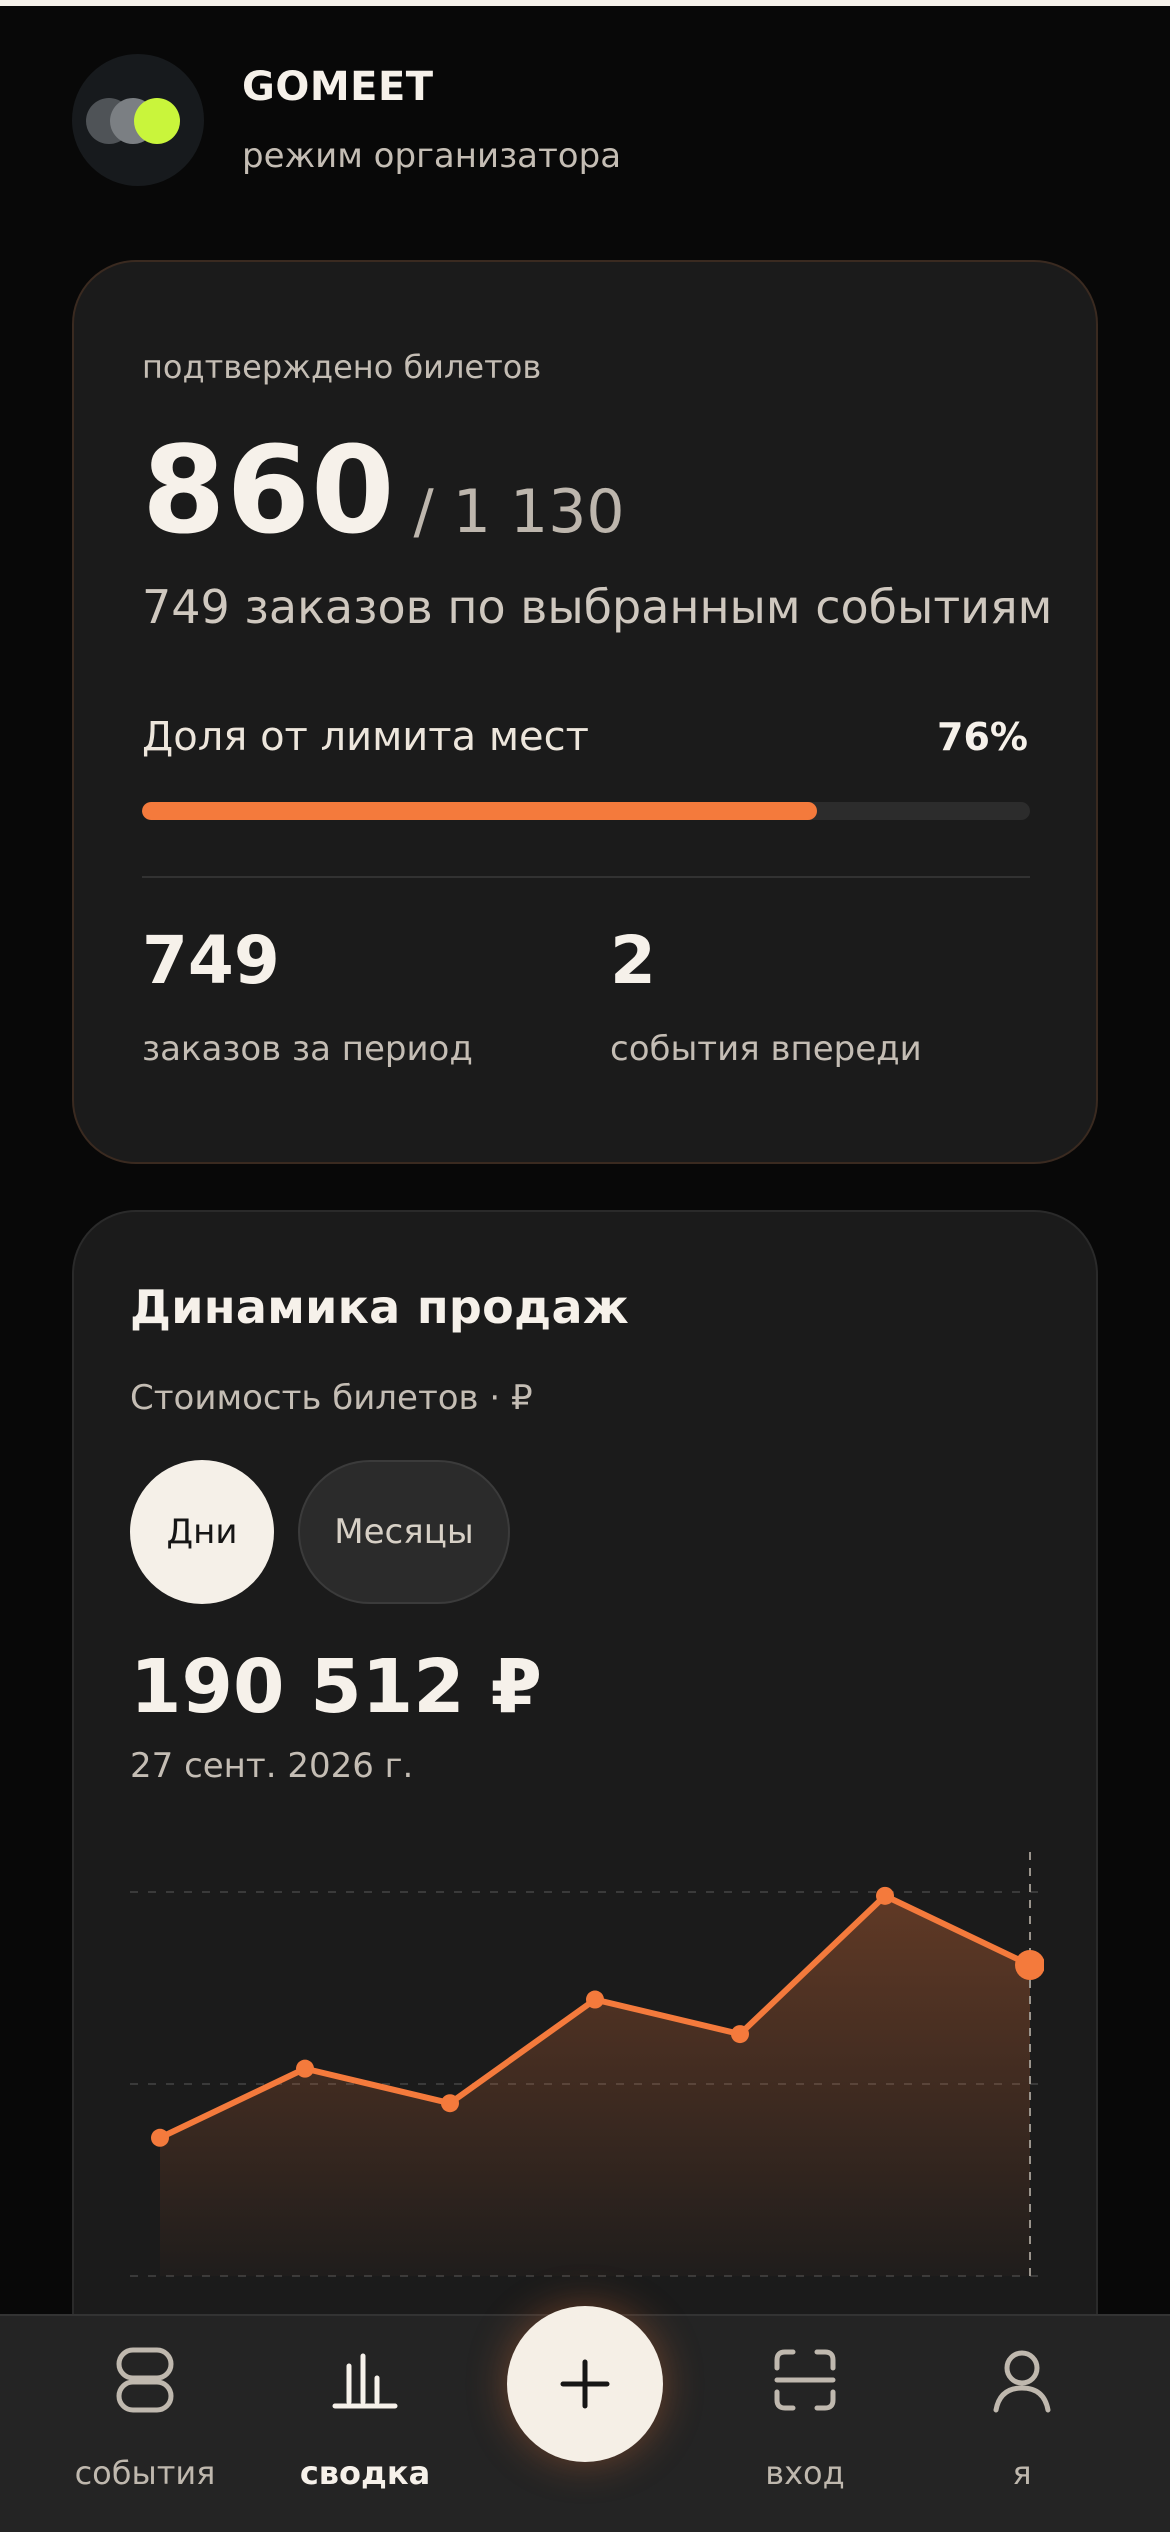 The image size is (1170, 2532). What do you see at coordinates (157, 121) in the screenshot?
I see `logo-circle-lime` at bounding box center [157, 121].